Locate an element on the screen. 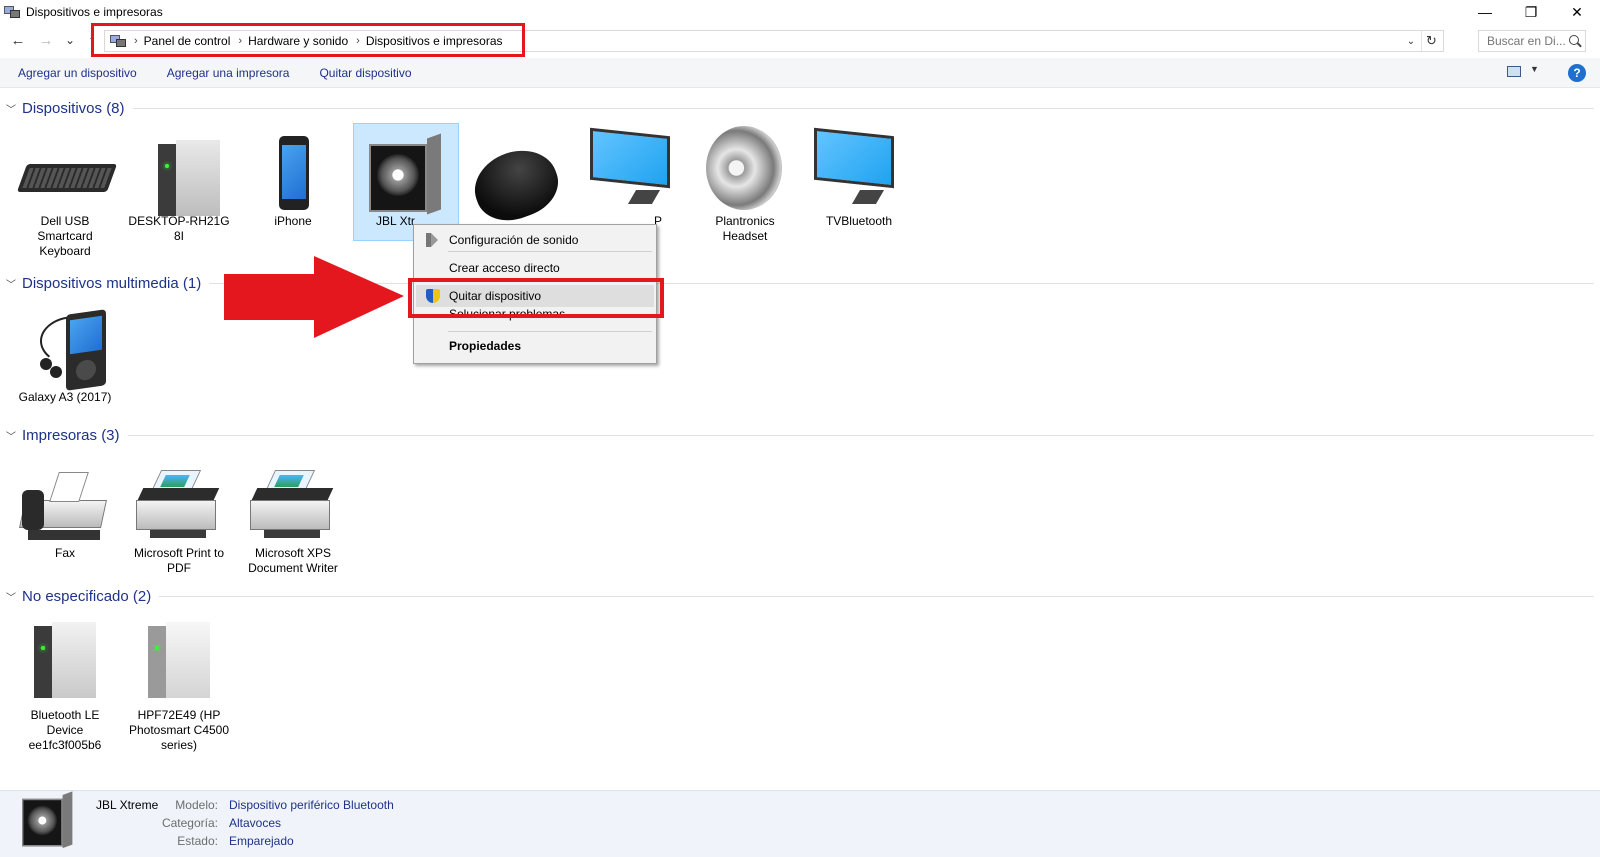 This screenshot has height=857, width=1600. computer-tower-icon is located at coordinates (189, 178).